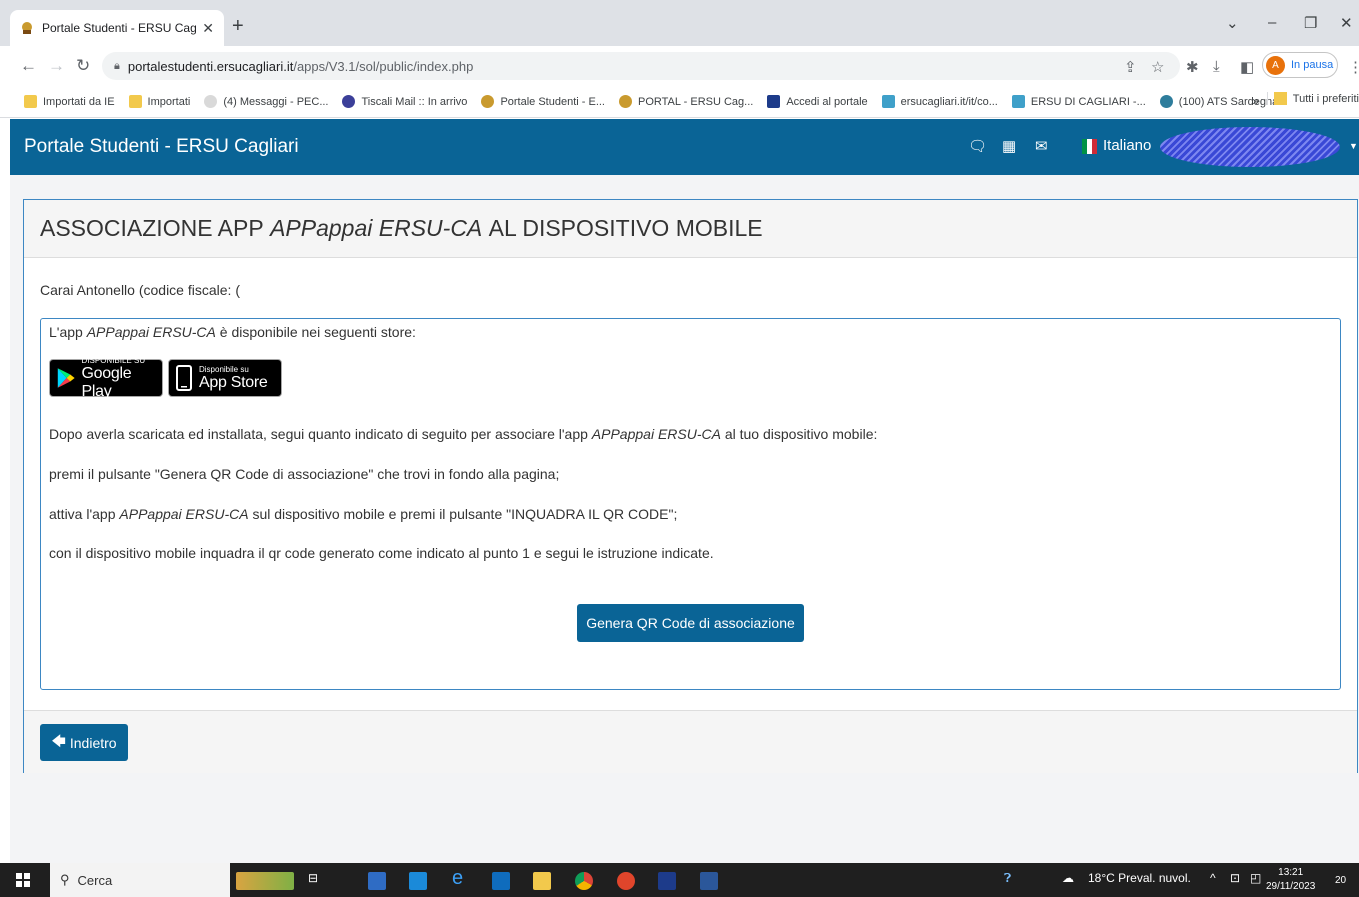  What do you see at coordinates (418, 881) in the screenshot?
I see `mail-app-icon` at bounding box center [418, 881].